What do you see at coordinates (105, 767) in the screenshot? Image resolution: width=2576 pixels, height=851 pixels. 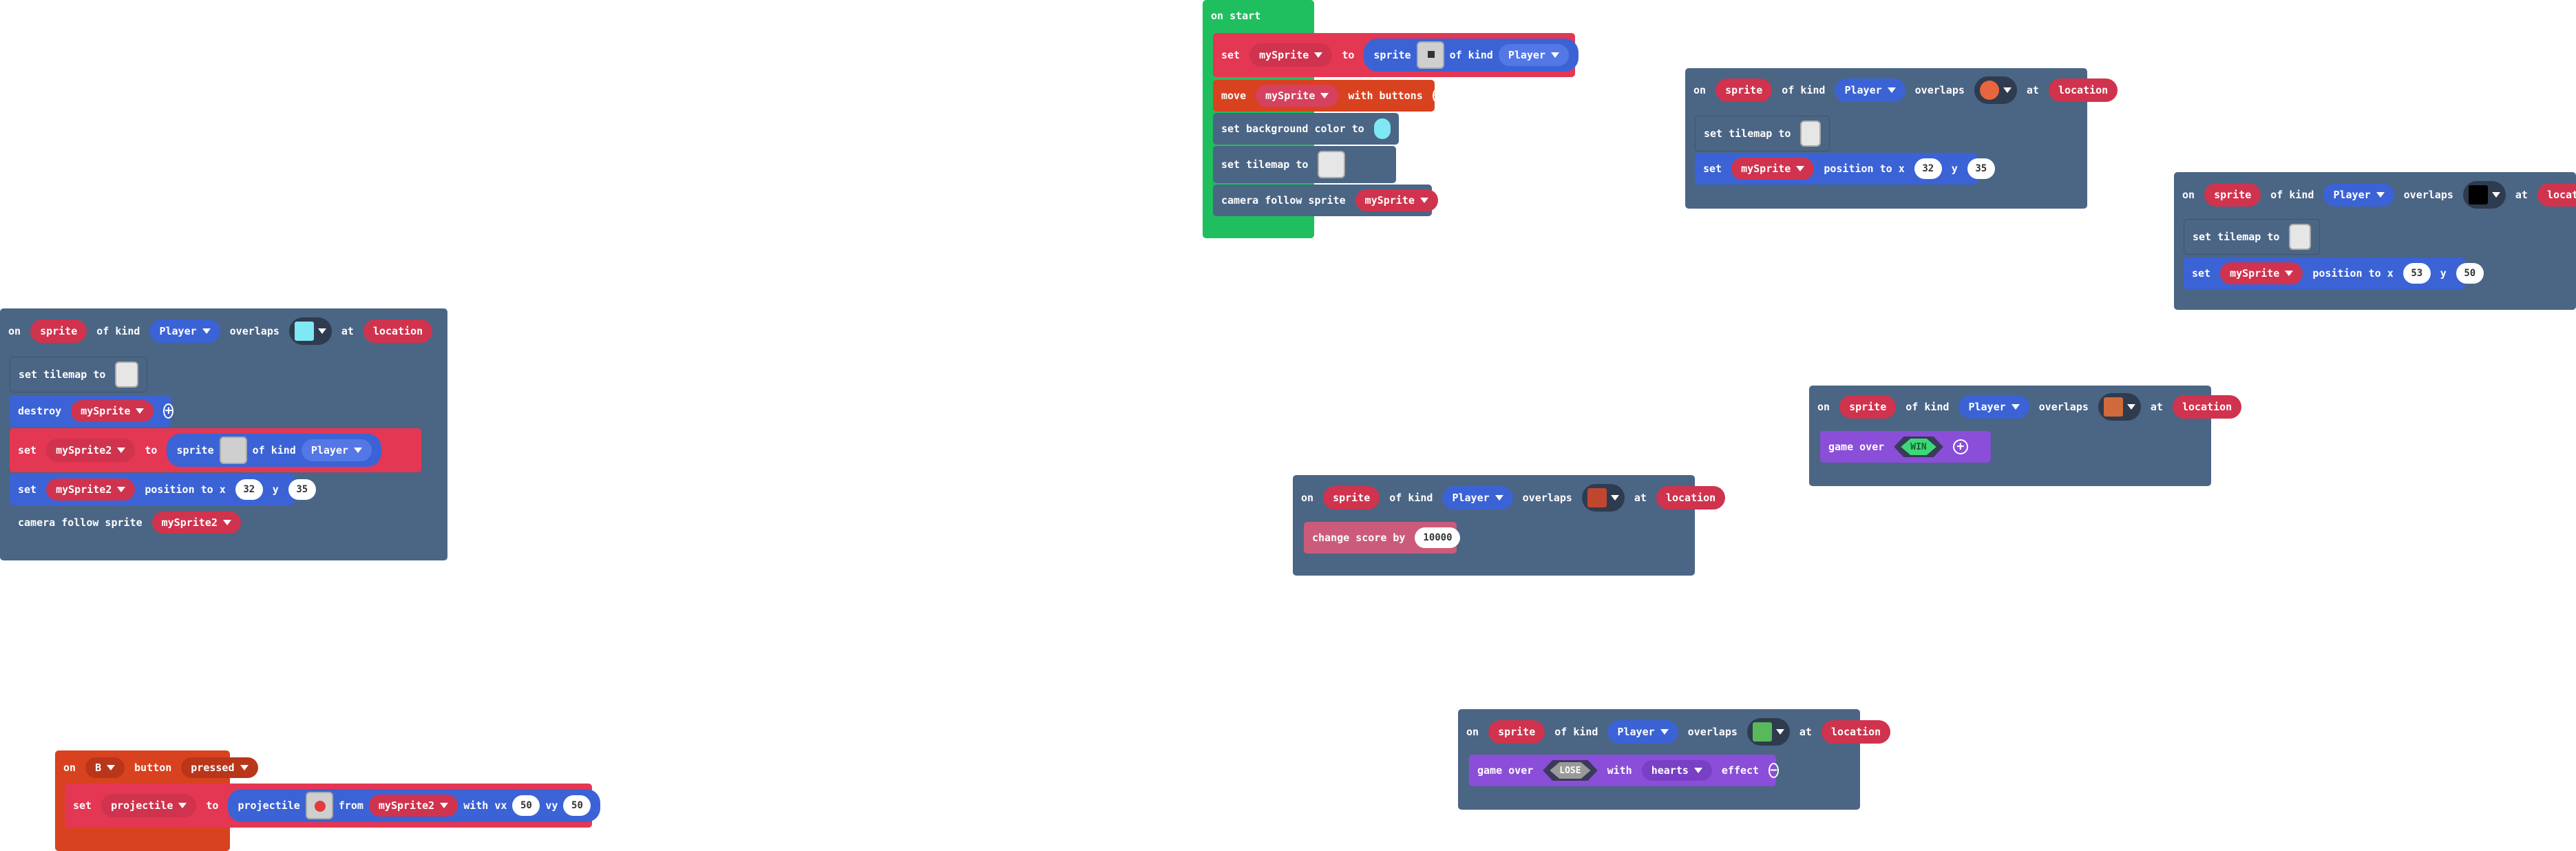 I see `button-dropdown: B` at bounding box center [105, 767].